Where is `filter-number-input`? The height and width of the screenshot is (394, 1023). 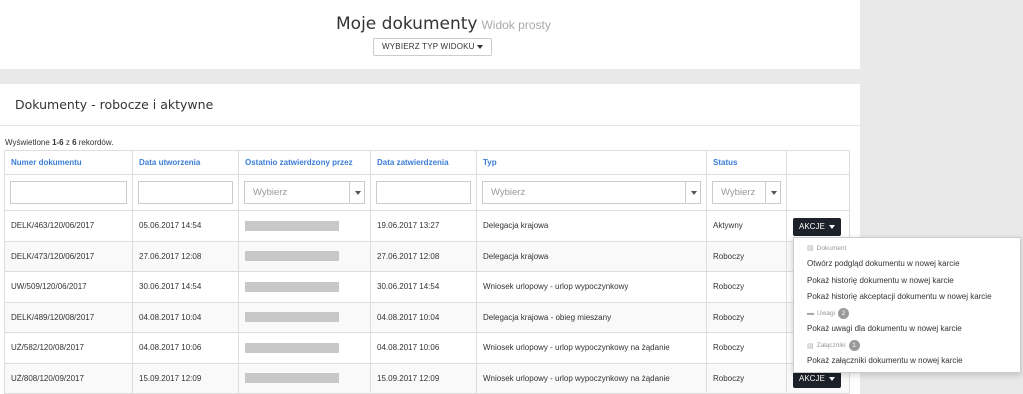 filter-number-input is located at coordinates (68, 192).